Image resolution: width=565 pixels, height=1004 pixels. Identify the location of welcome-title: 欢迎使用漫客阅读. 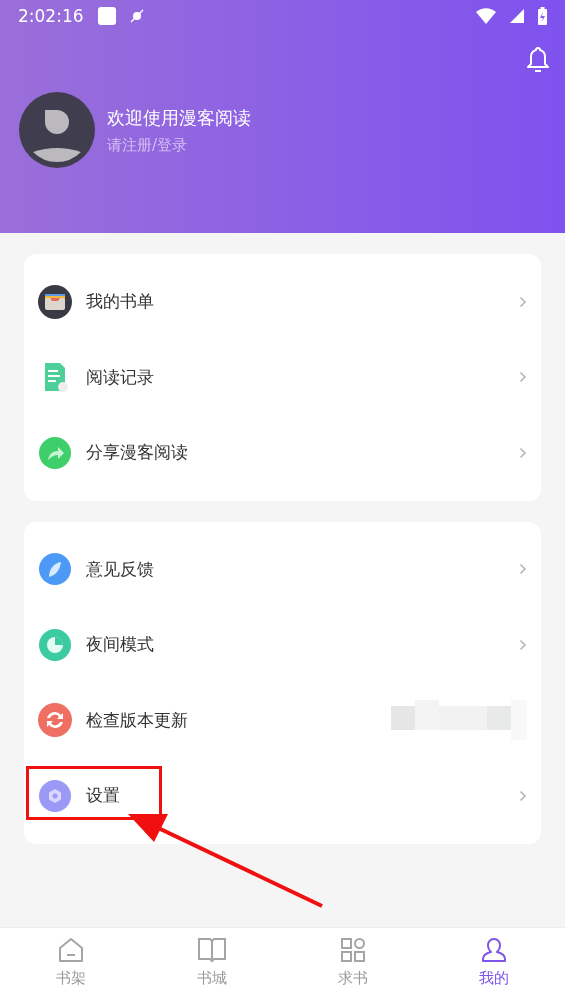
(179, 117).